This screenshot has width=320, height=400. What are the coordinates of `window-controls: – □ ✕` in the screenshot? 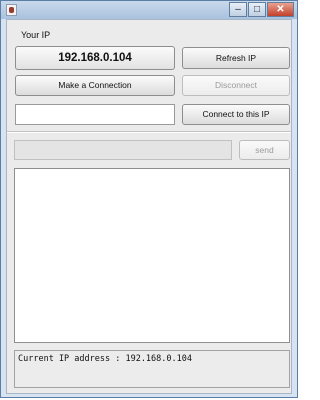 It's located at (261, 9).